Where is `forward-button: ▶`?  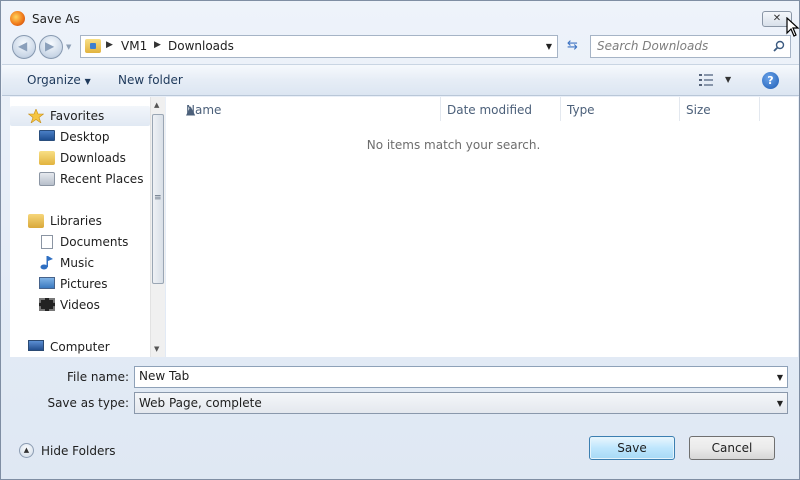
forward-button: ▶ is located at coordinates (51, 47).